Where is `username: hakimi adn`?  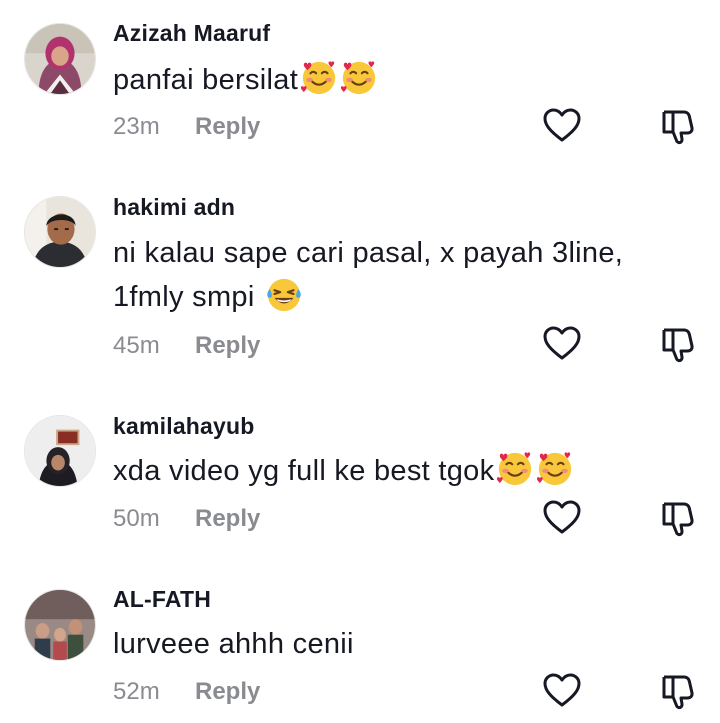
username: hakimi adn is located at coordinates (174, 207).